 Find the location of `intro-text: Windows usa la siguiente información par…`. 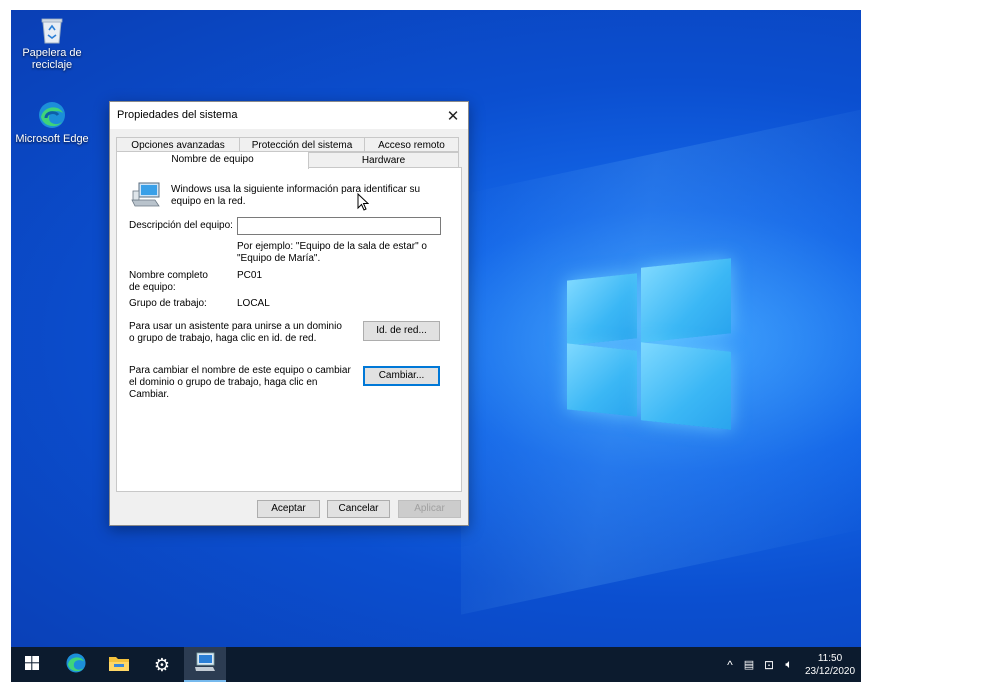

intro-text: Windows usa la siguiente información par… is located at coordinates (296, 195).